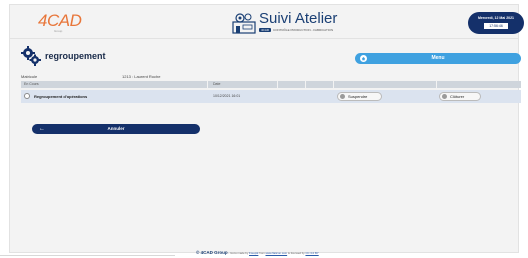 This screenshot has width=528, height=258. What do you see at coordinates (342, 96) in the screenshot?
I see `pause-icon` at bounding box center [342, 96].